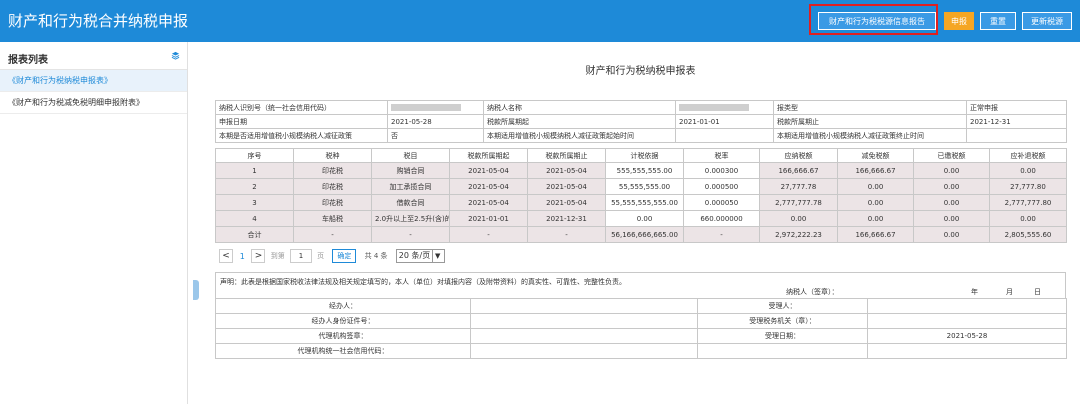 This screenshot has width=1080, height=404. I want to click on table-cell: 2021-01-01, so click(488, 218).